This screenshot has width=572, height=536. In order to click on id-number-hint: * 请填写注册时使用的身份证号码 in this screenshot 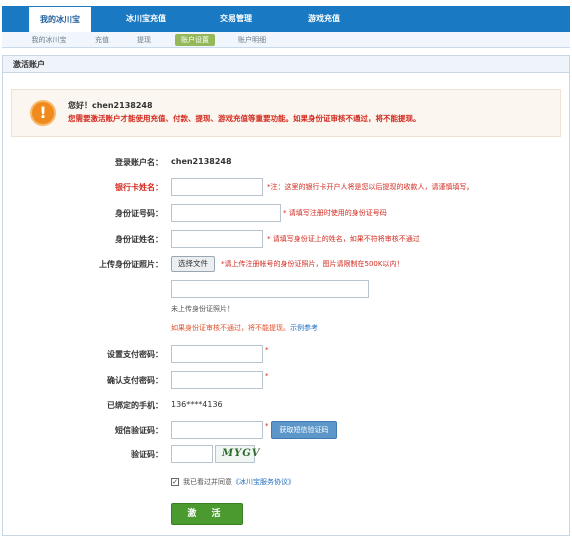, I will do `click(335, 213)`.